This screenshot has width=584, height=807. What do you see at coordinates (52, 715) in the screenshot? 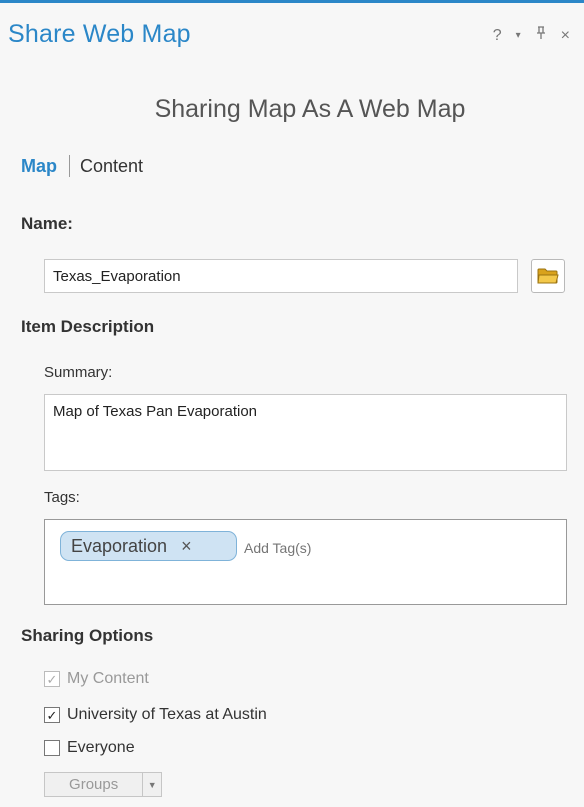
I see `organization-checkbox: ✓` at bounding box center [52, 715].